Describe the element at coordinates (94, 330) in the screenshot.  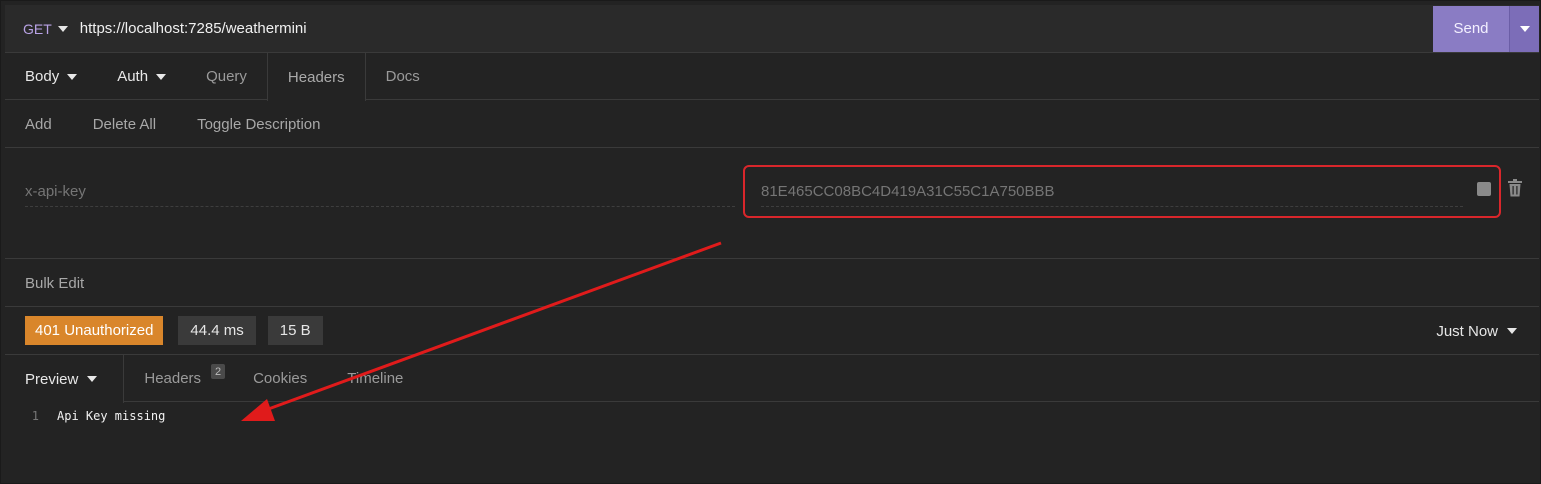
I see `status-badge: 401 Unauthorized` at that location.